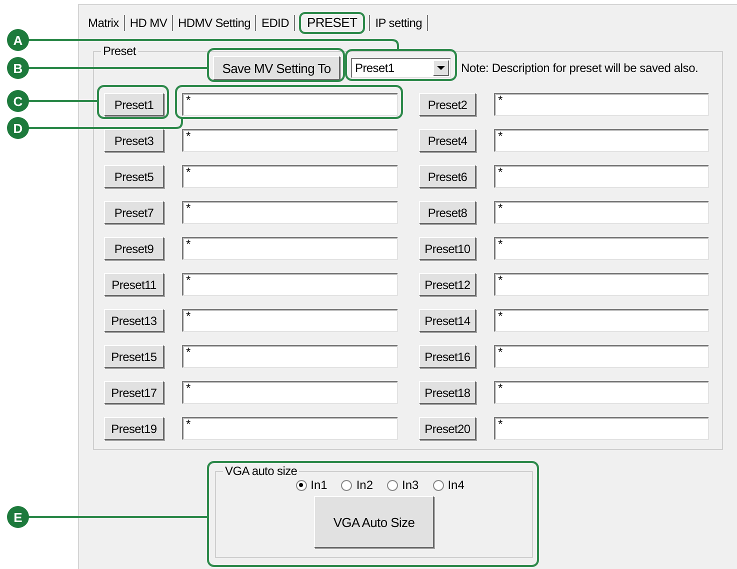  What do you see at coordinates (134, 176) in the screenshot?
I see `preset-button: Preset5` at bounding box center [134, 176].